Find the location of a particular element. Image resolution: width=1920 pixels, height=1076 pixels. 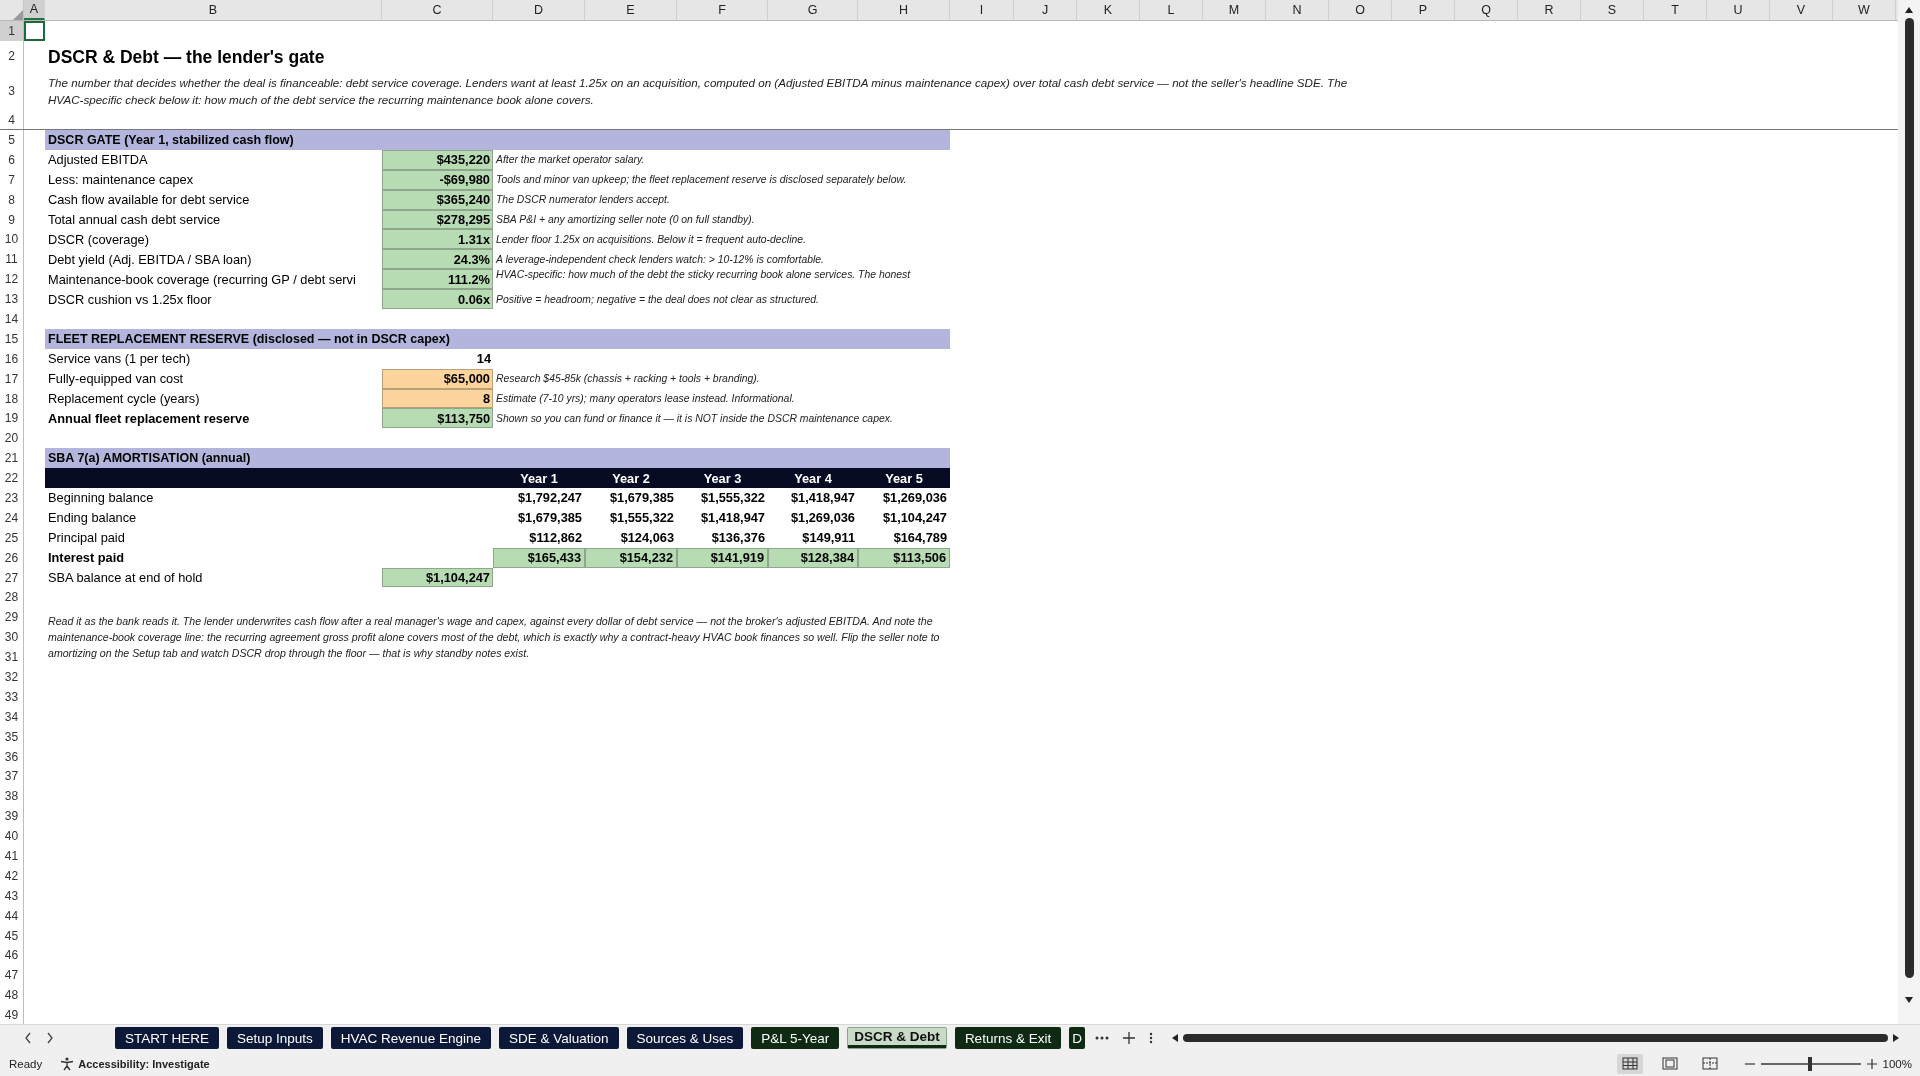

value-cell: 0.06x is located at coordinates (437, 299).